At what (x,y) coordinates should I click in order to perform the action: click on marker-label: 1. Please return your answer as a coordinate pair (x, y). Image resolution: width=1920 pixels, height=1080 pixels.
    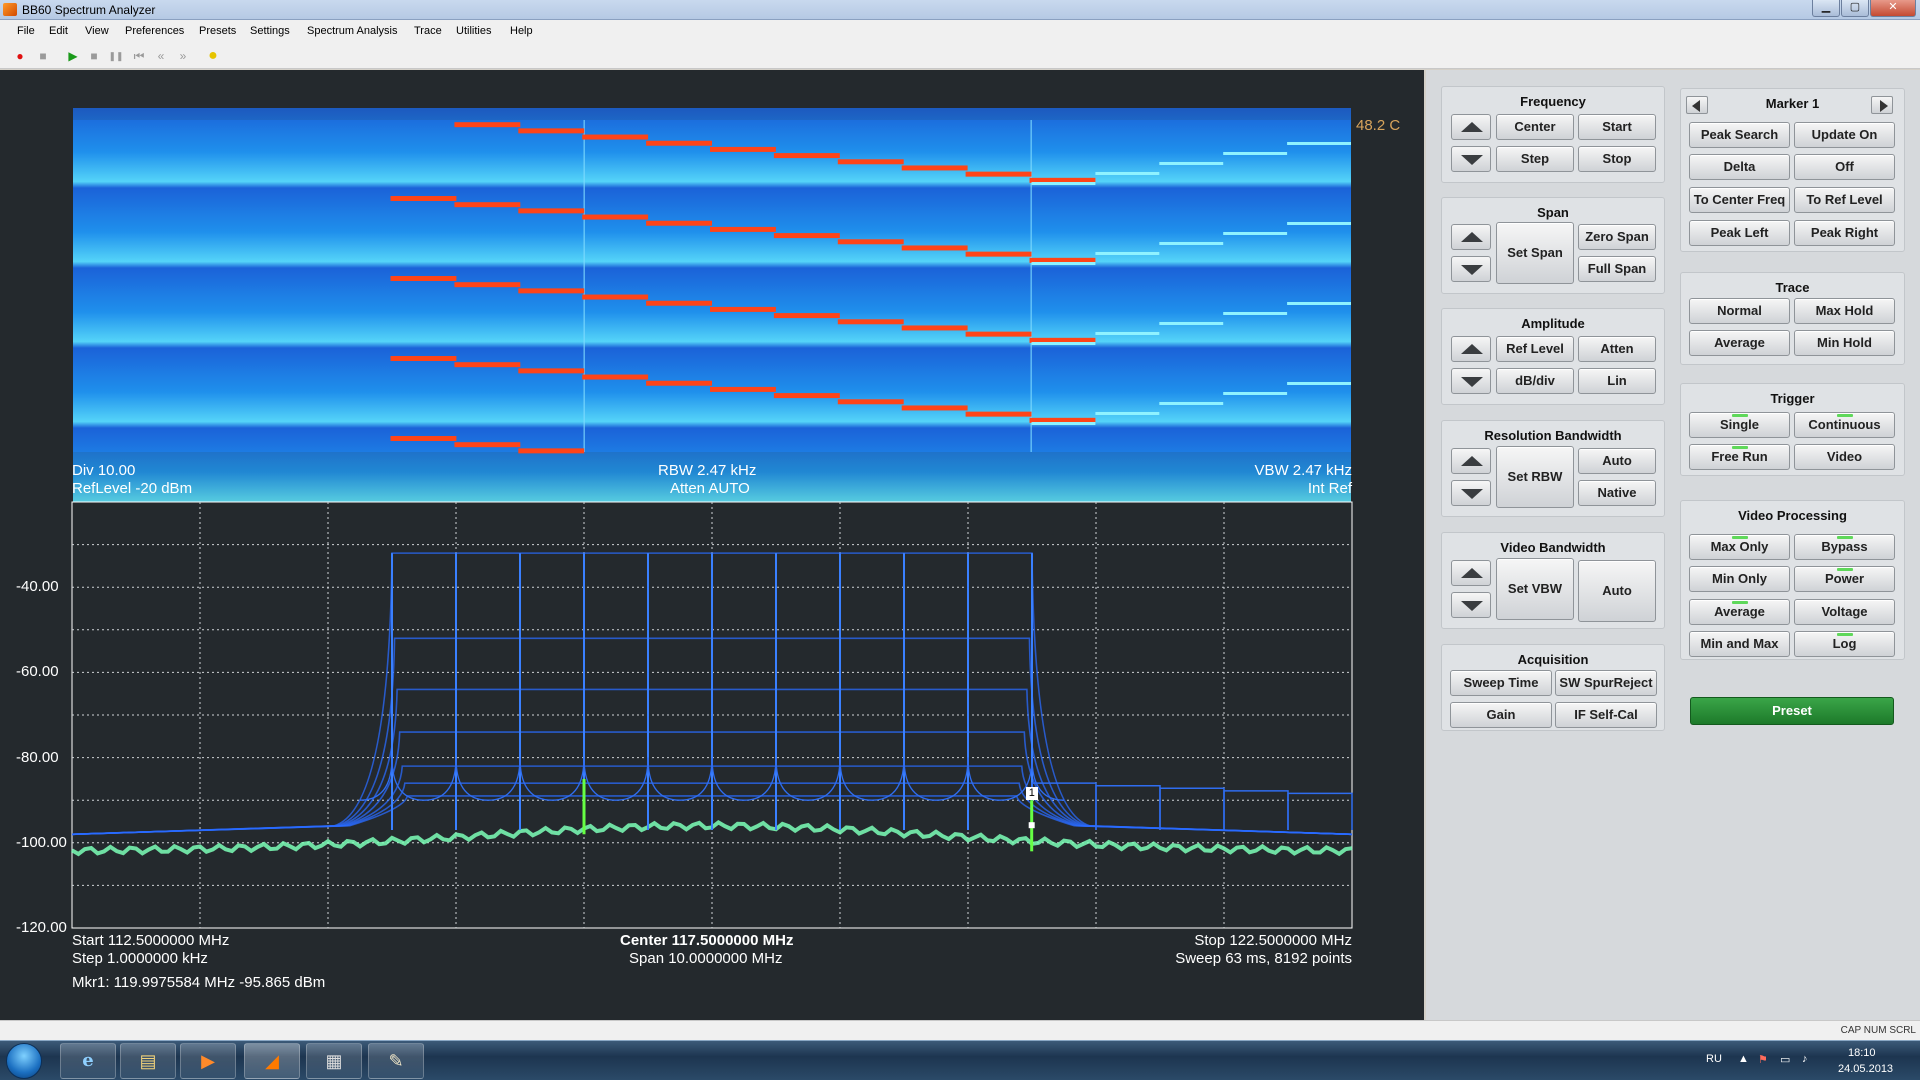
    Looking at the image, I should click on (1031, 794).